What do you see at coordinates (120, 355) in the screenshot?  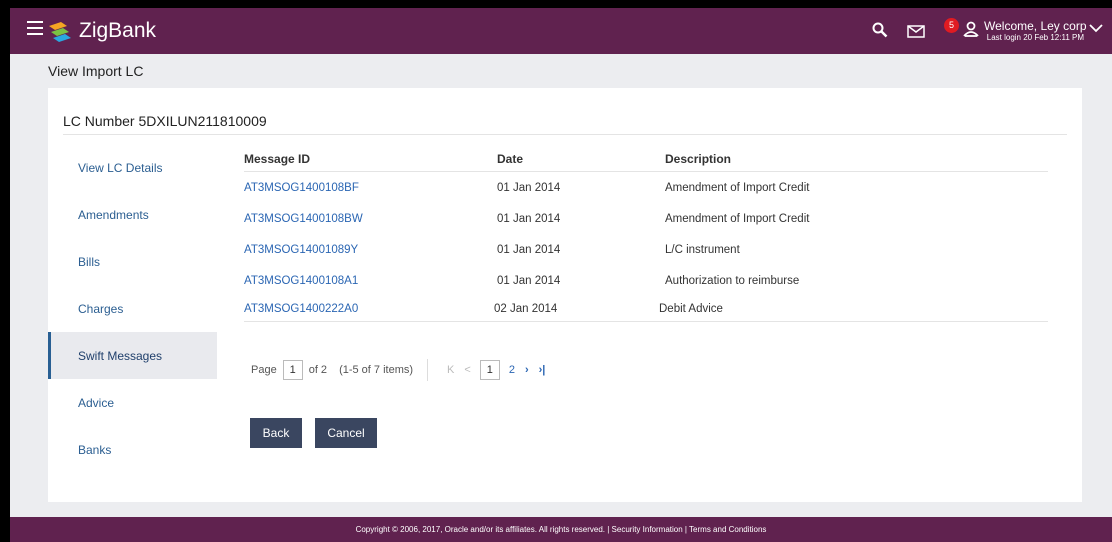 I see `sidenav-item-label: Swift Messages` at bounding box center [120, 355].